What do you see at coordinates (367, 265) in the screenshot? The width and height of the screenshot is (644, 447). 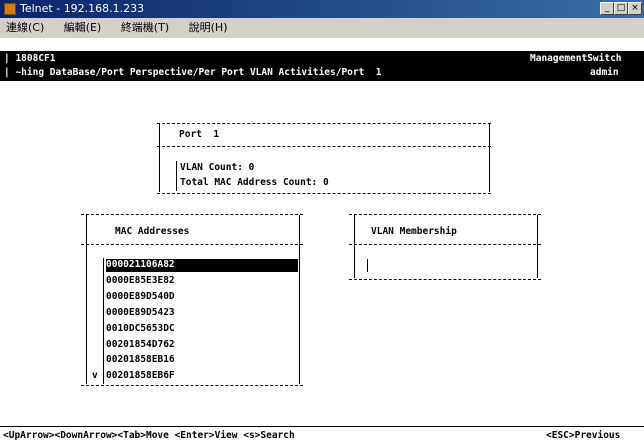 I see `vlan-cursor` at bounding box center [367, 265].